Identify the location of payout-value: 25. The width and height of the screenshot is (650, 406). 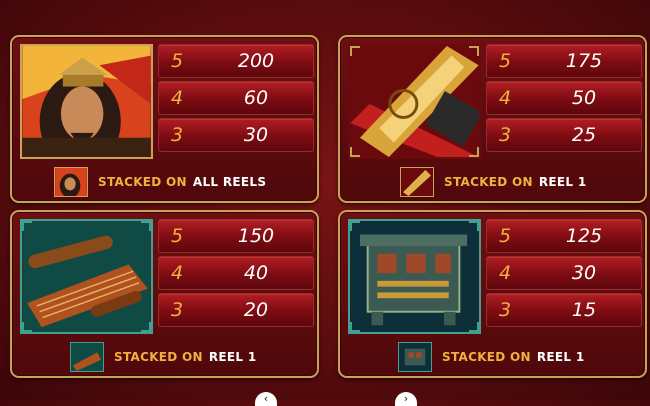
(584, 135).